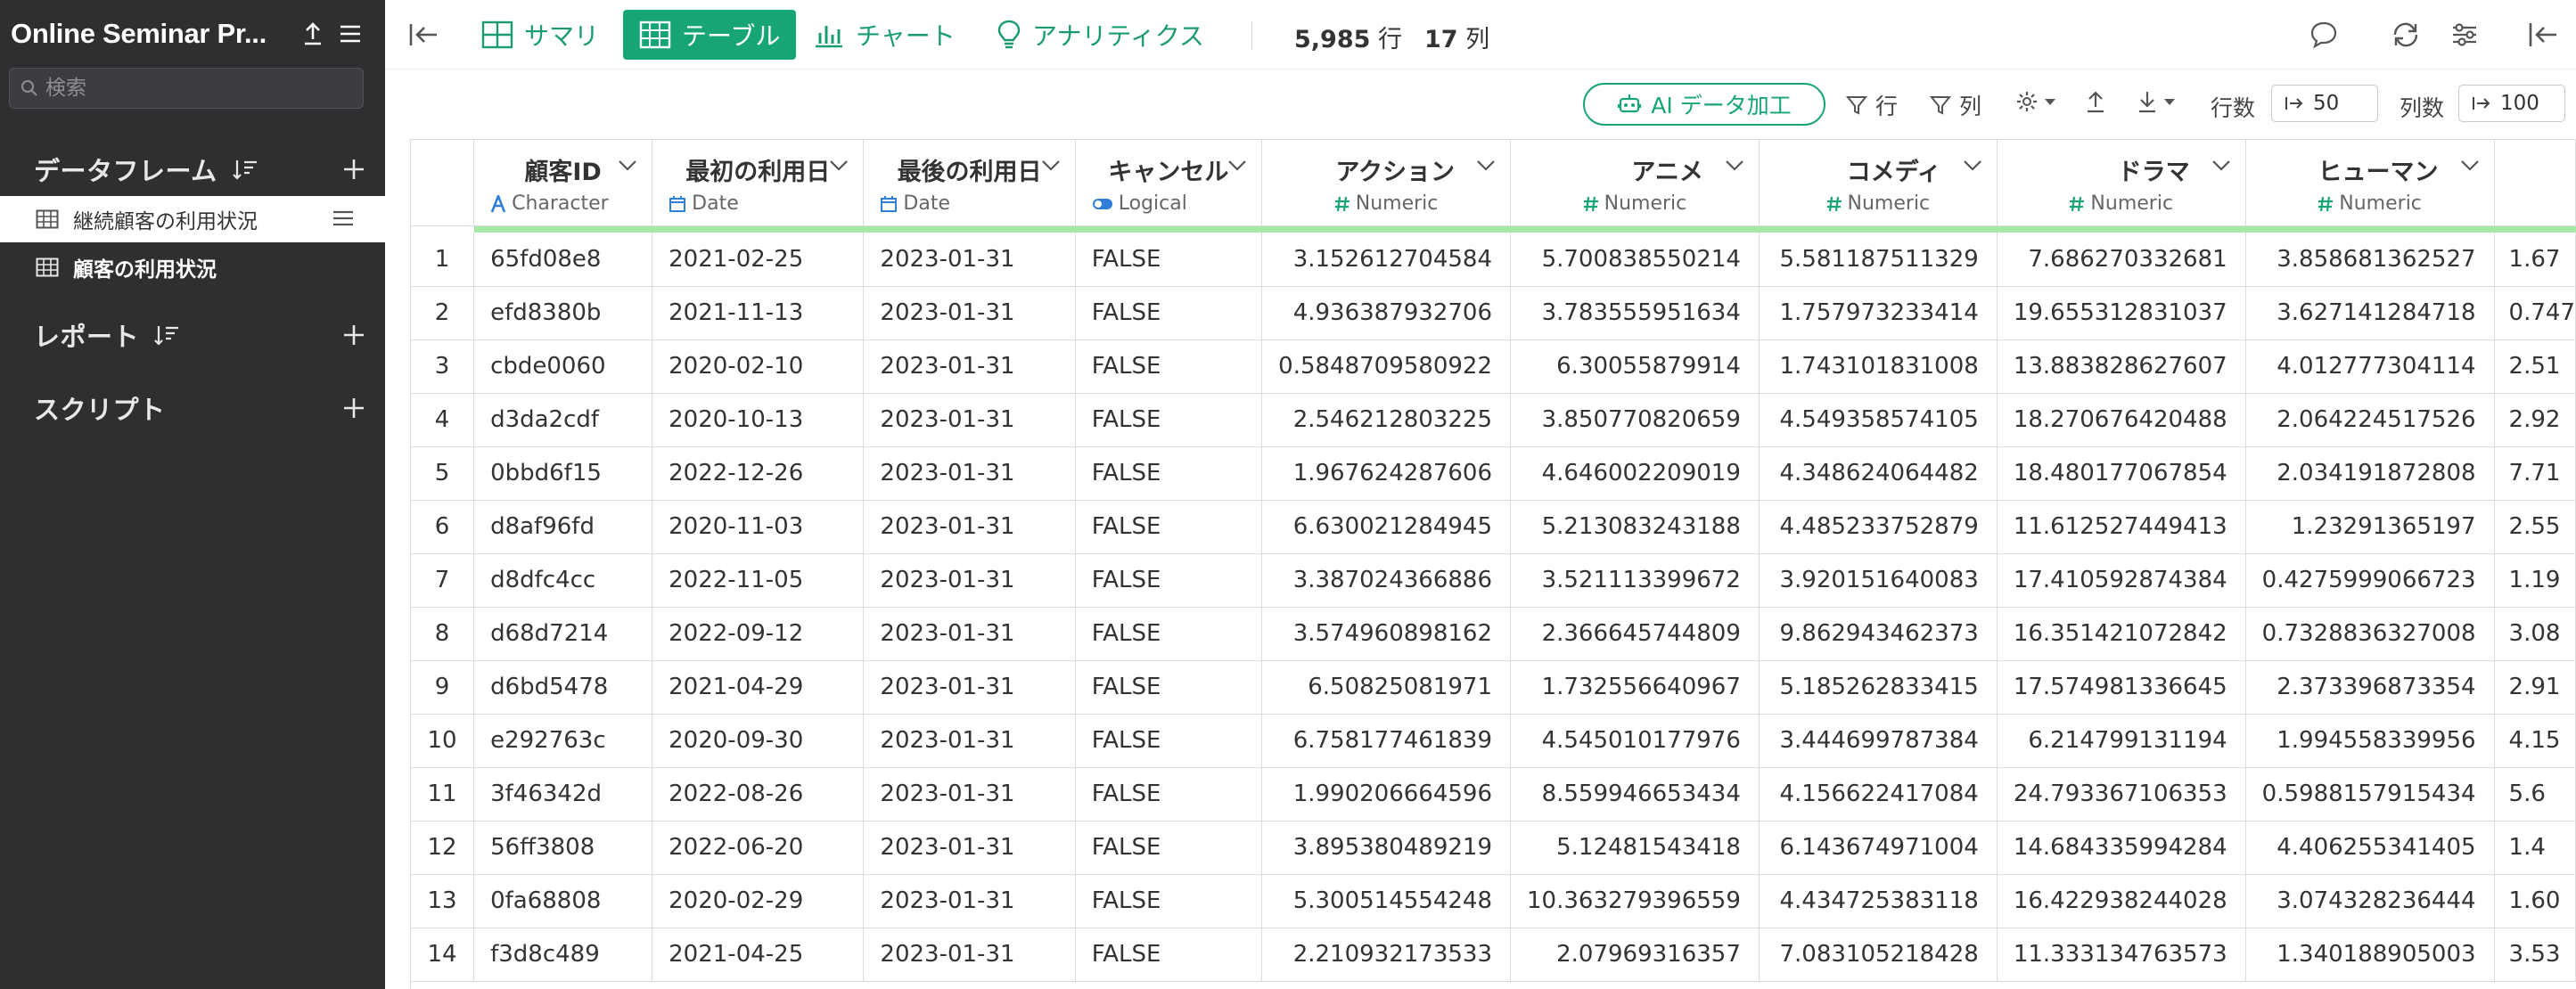 The width and height of the screenshot is (2576, 989). What do you see at coordinates (1387, 527) in the screenshot?
I see `table-cell: 6.630021284945` at bounding box center [1387, 527].